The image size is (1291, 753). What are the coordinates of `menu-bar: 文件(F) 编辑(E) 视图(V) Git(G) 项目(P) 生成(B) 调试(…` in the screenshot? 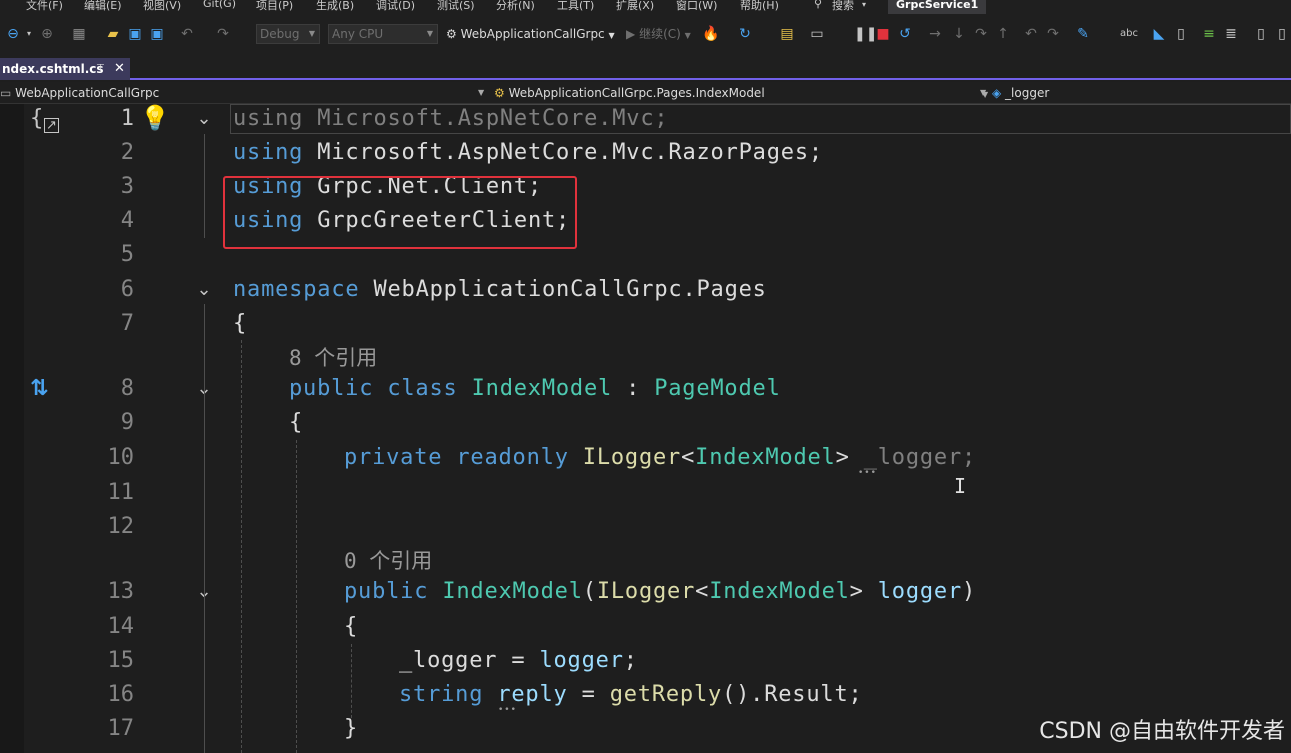 It's located at (645, 7).